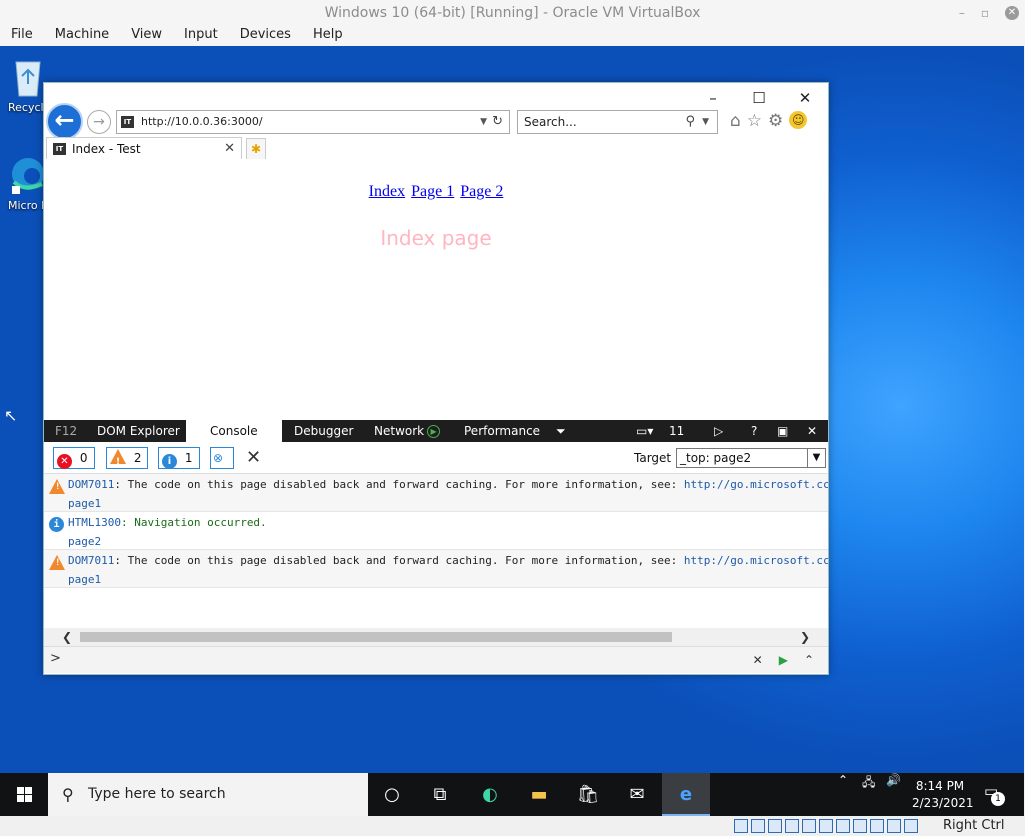 The image size is (1025, 836). Describe the element at coordinates (561, 431) in the screenshot. I see `more-tabs-icon: ⏷` at that location.